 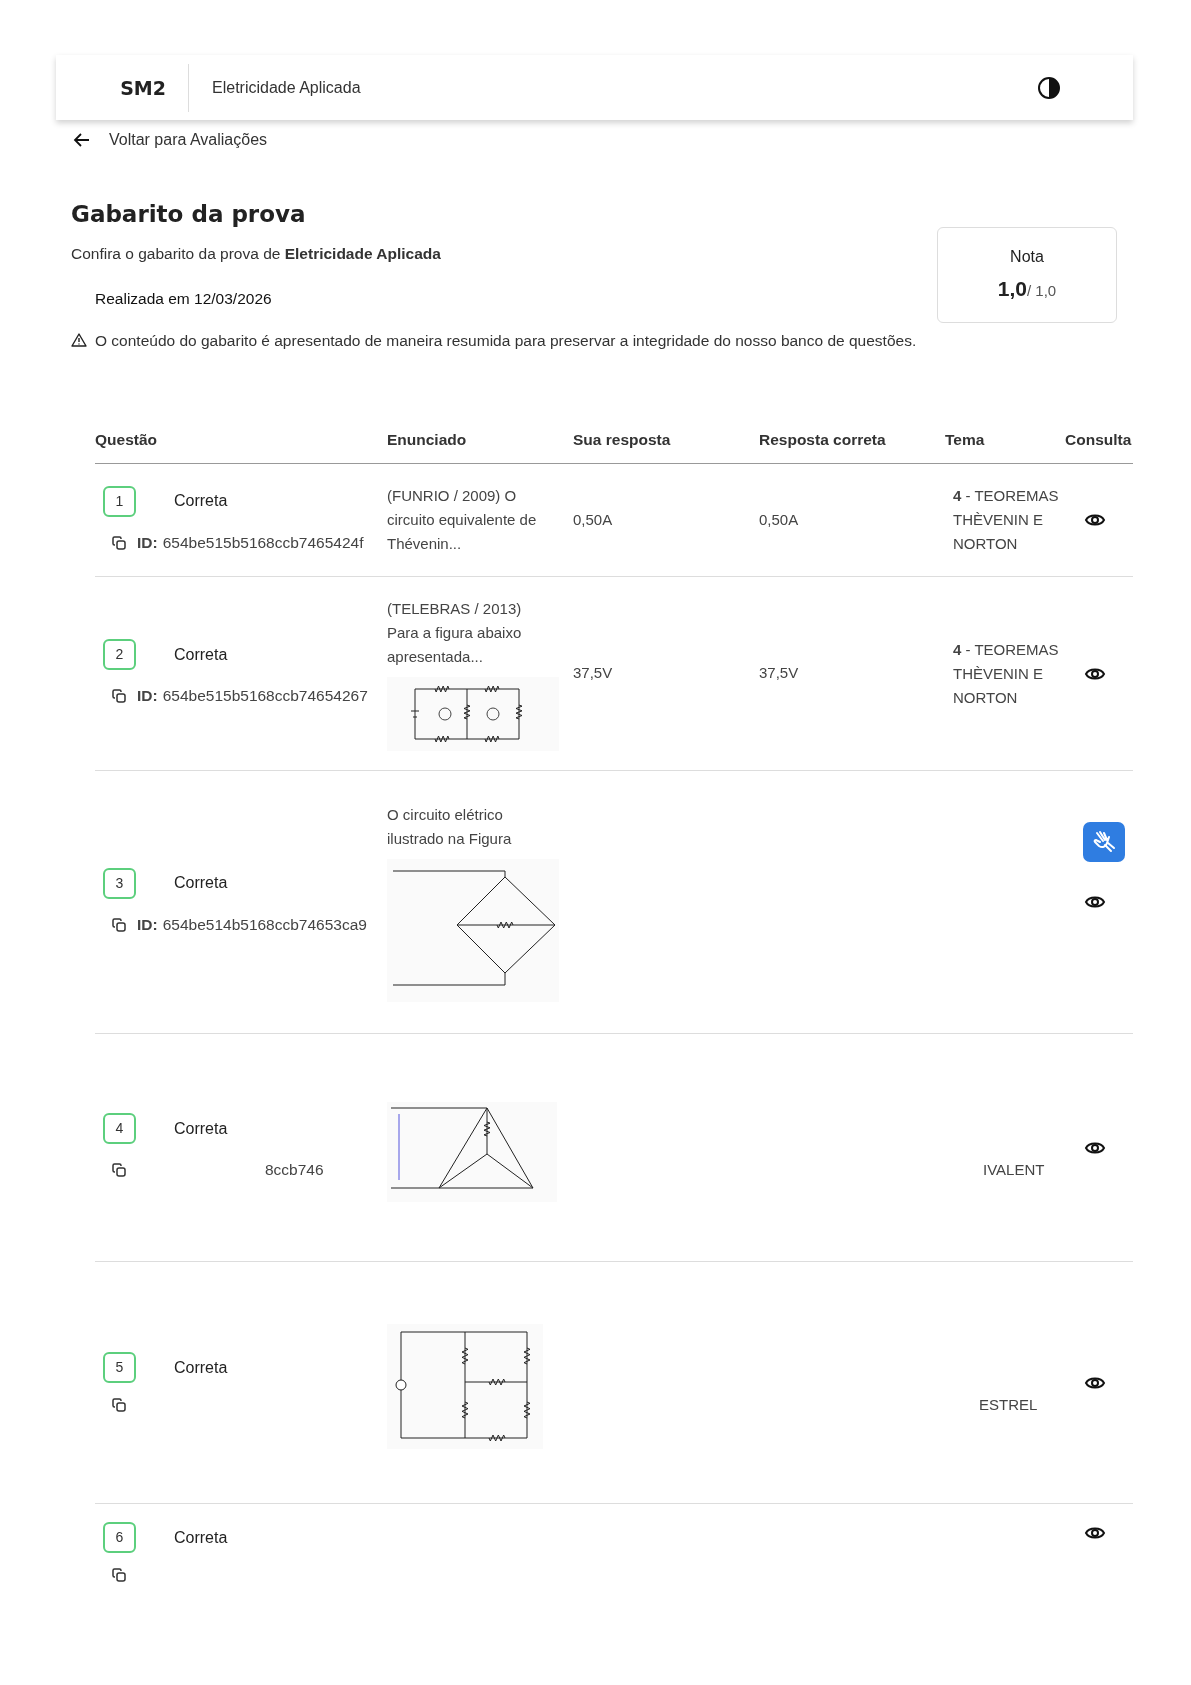 I want to click on question-id: 654be514b5168ccb74653ca9, so click(x=264, y=924).